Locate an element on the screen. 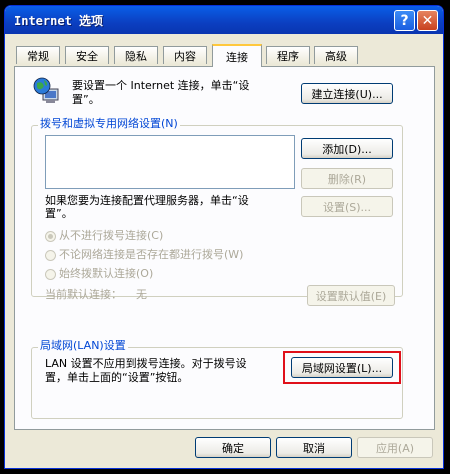 The width and height of the screenshot is (450, 474). tab-label: 内容 is located at coordinates (185, 56).